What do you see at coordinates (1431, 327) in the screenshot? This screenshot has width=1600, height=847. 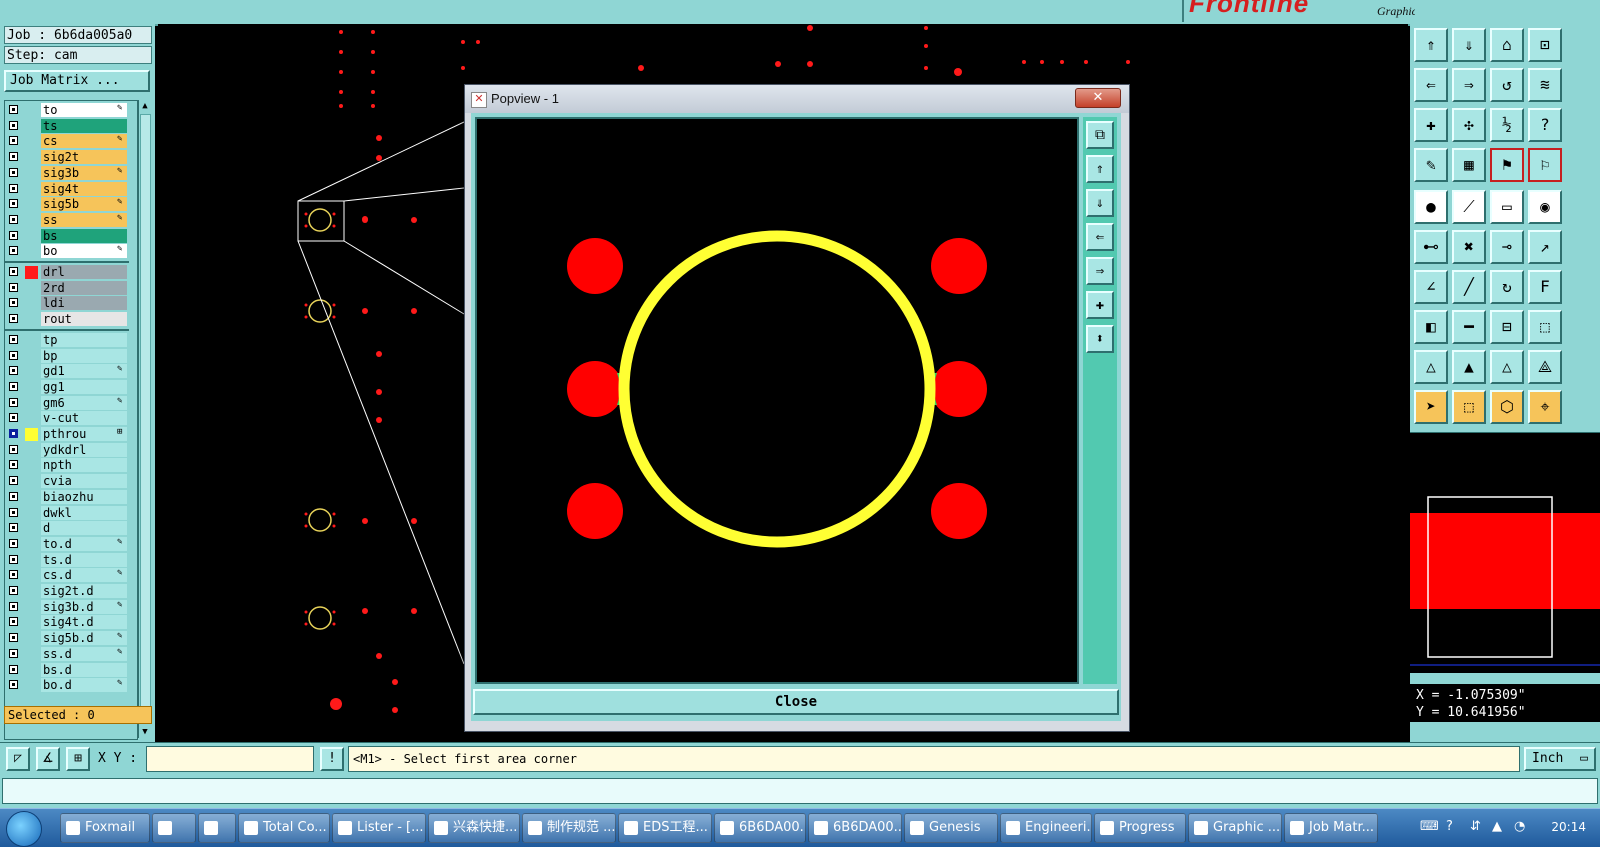 I see `pad-edit-icon: ◧` at bounding box center [1431, 327].